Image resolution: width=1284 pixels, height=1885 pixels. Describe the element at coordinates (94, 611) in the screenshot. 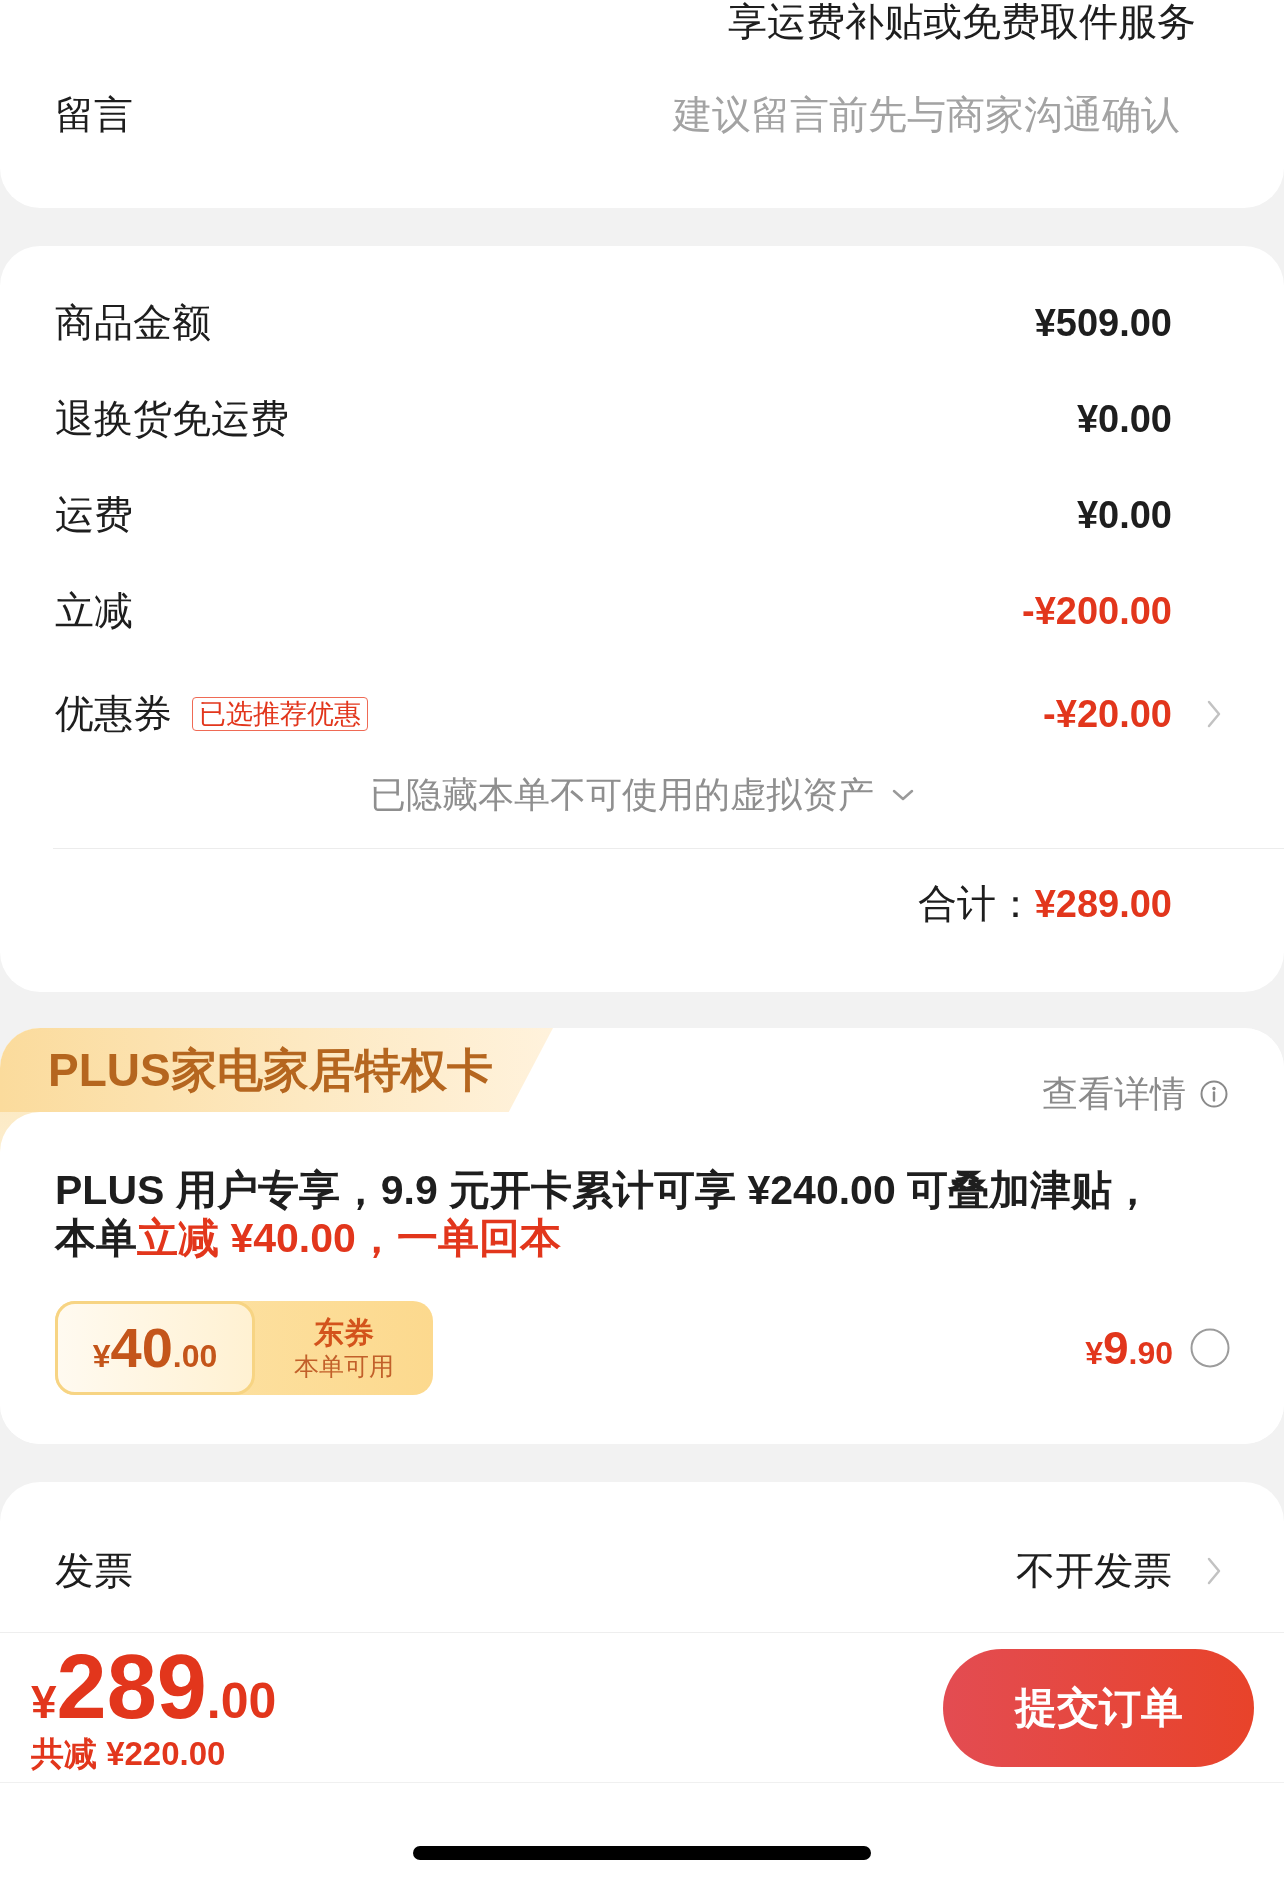

I see `price-label: 立减` at that location.